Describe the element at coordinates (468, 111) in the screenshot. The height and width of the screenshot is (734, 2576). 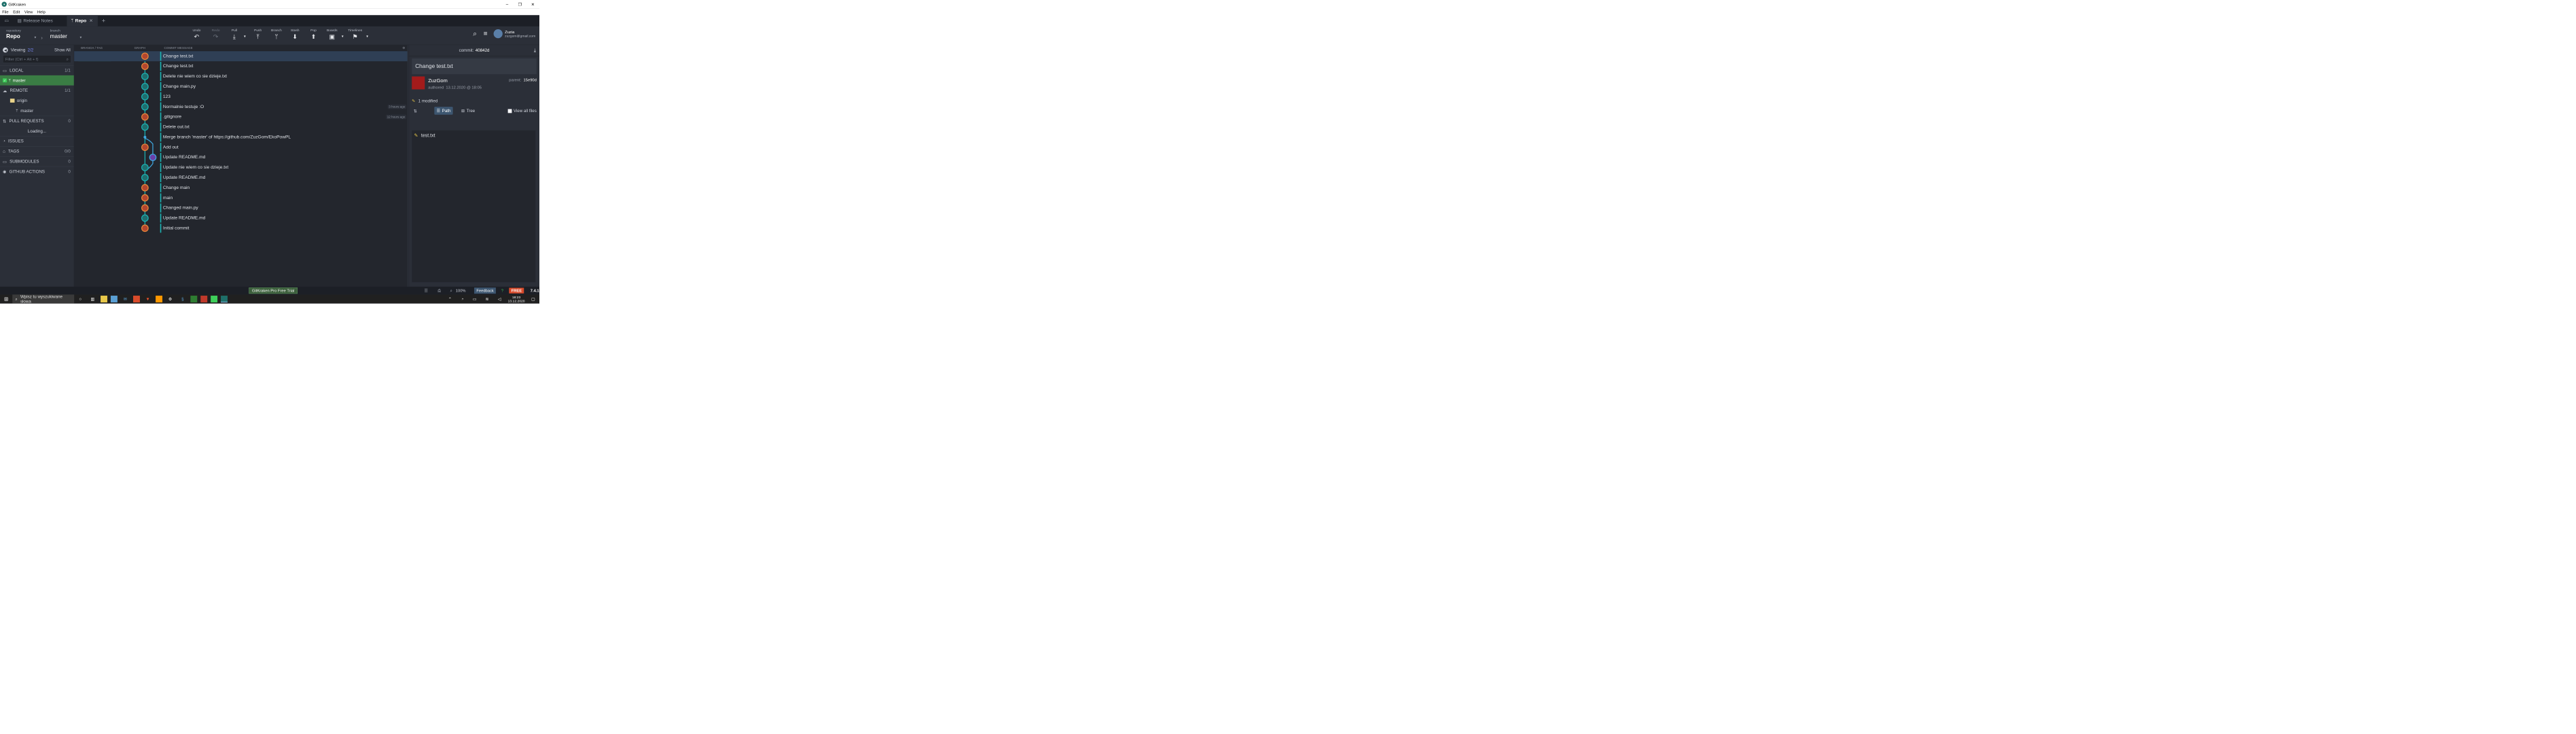
I see `tree-toggle: ⊞ Tree` at that location.